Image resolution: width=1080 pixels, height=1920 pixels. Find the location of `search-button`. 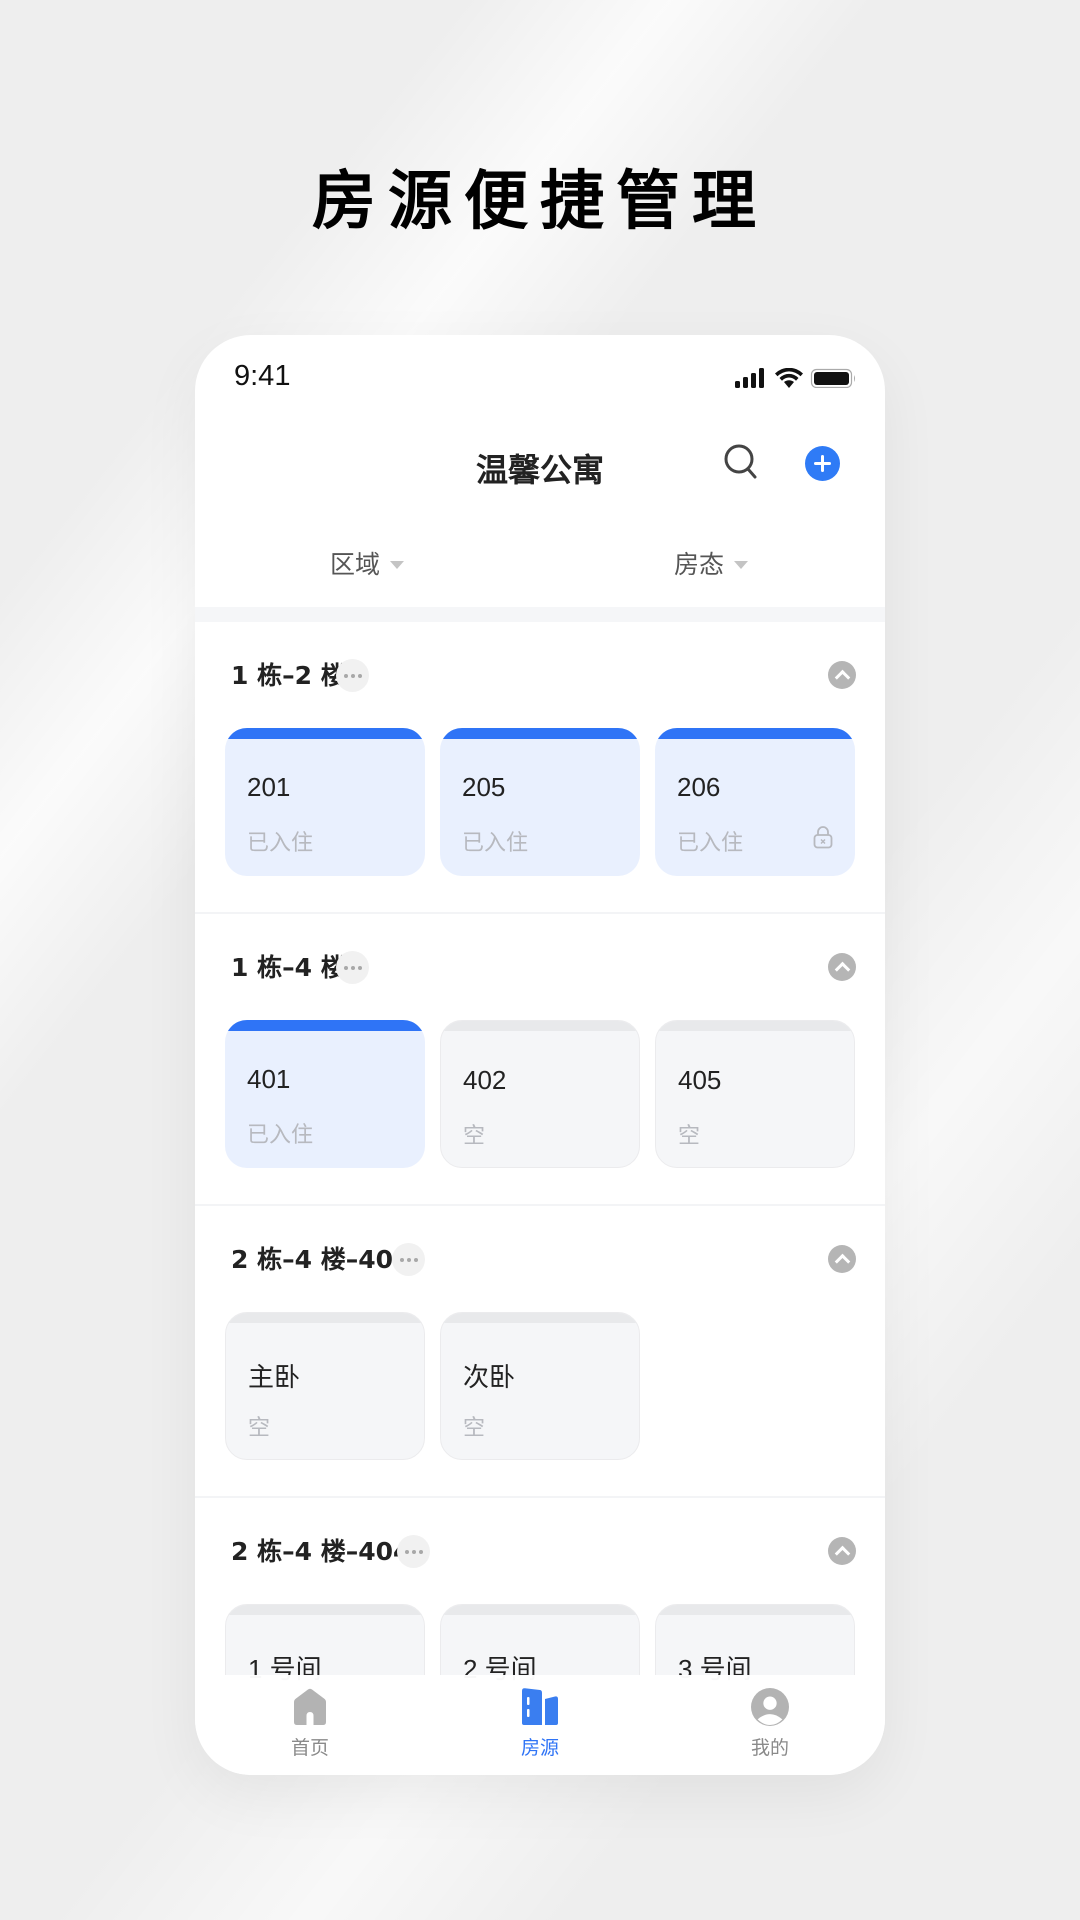

search-button is located at coordinates (741, 462).